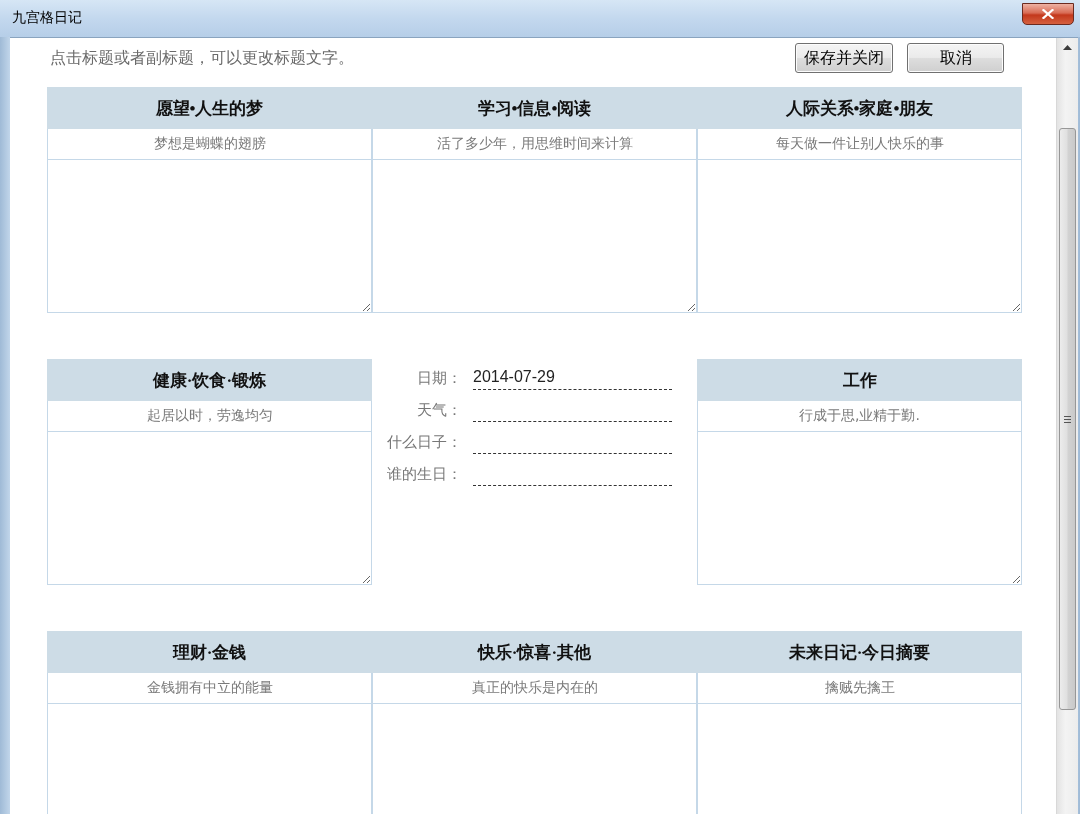 This screenshot has width=1080, height=814. I want to click on note-title: 快乐·惊喜·其他, so click(534, 652).